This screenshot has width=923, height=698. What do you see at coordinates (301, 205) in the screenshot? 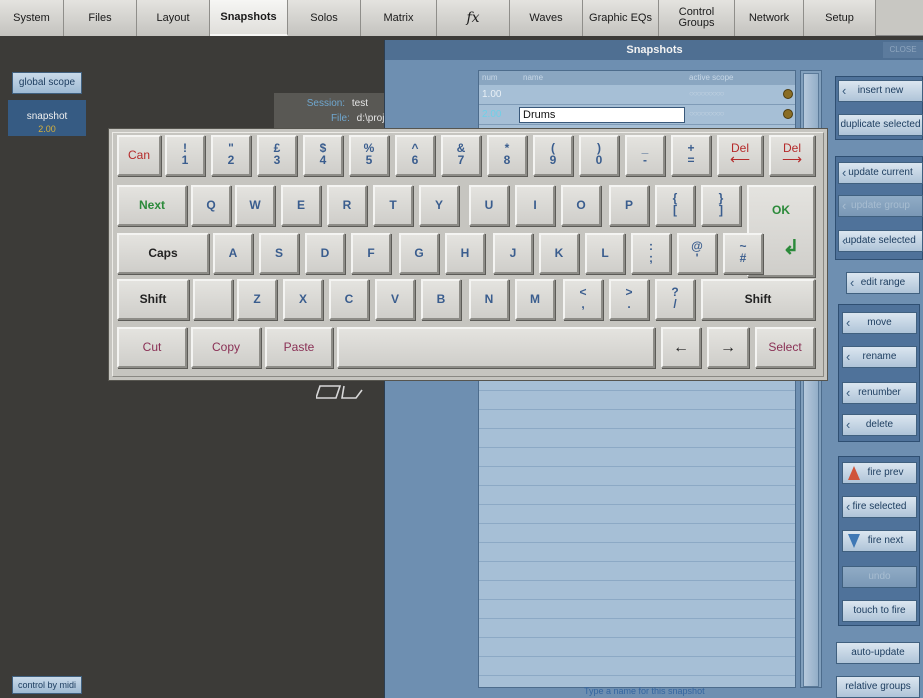
I see `key-e: E` at bounding box center [301, 205].